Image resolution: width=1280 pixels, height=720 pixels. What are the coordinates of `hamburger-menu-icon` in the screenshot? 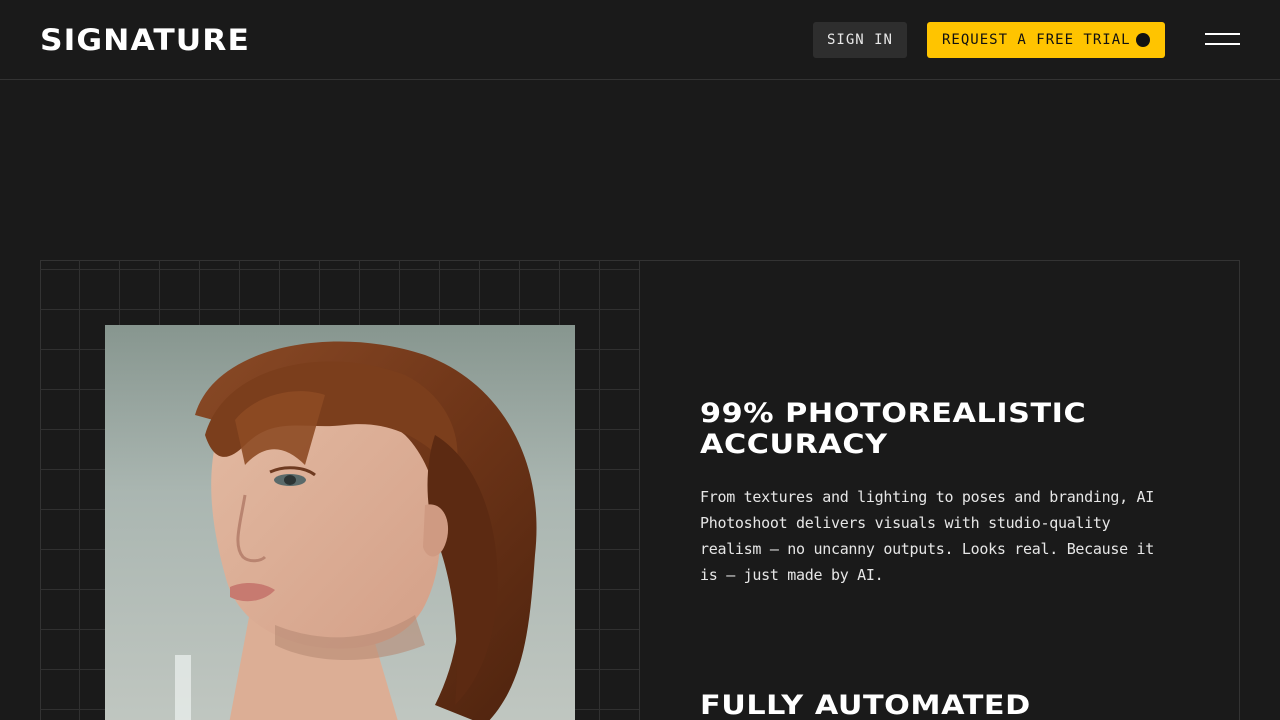 It's located at (1222, 40).